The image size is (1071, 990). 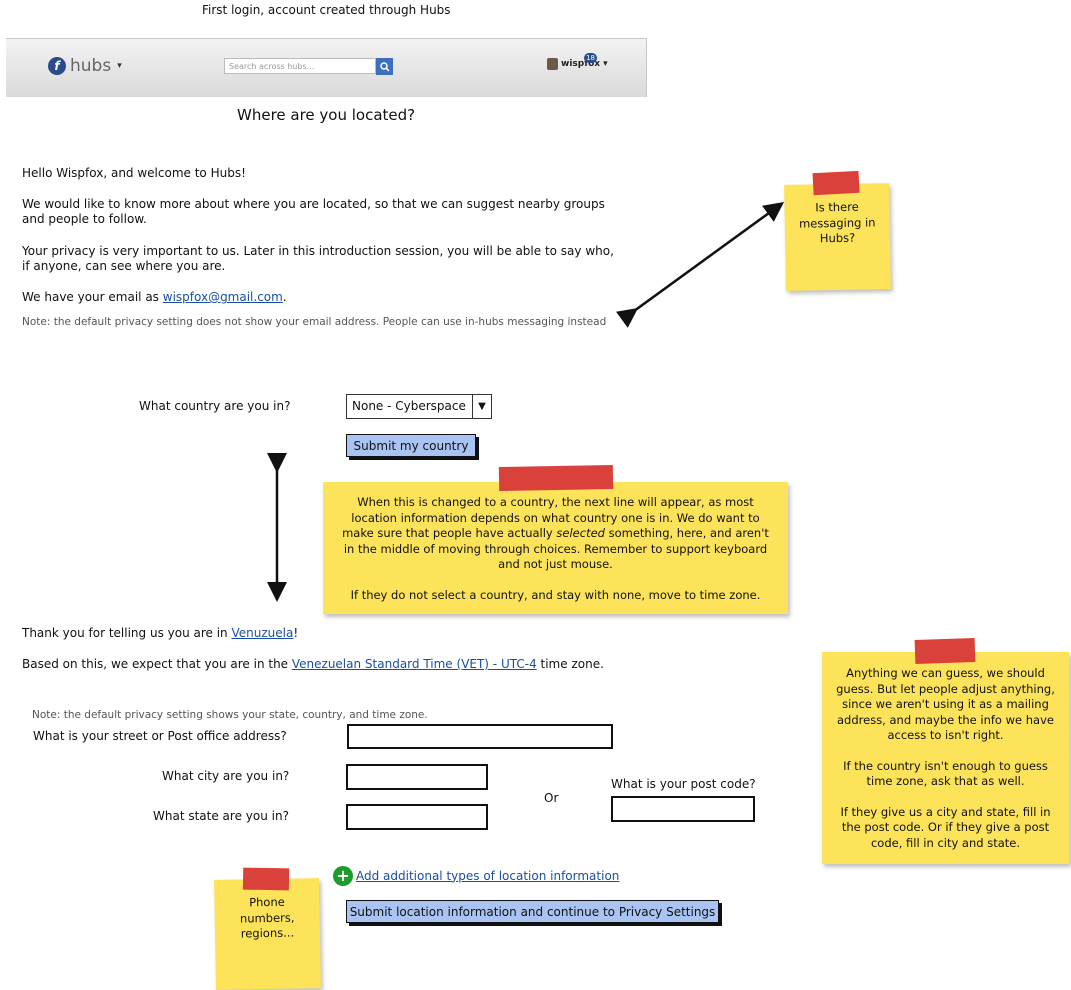 What do you see at coordinates (221, 816) in the screenshot?
I see `state-label: What state are you in?` at bounding box center [221, 816].